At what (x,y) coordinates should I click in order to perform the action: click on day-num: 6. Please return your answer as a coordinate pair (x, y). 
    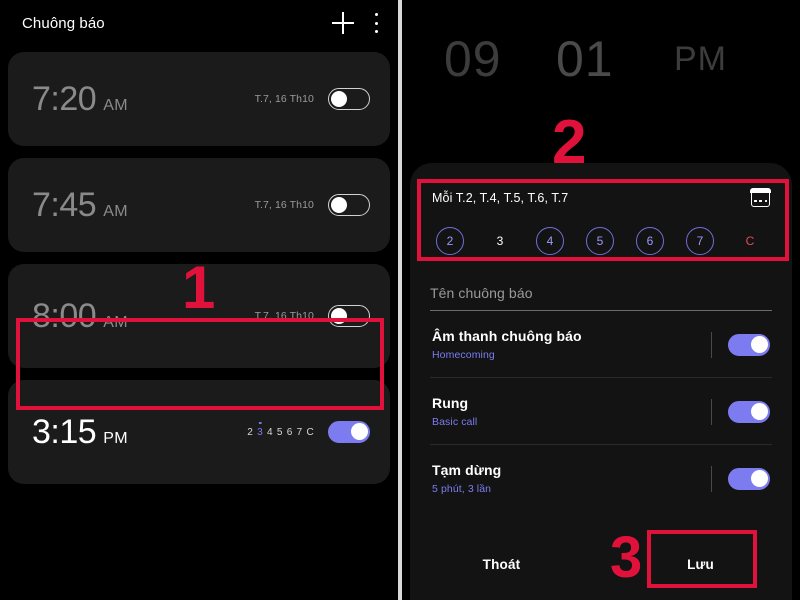
    Looking at the image, I should click on (289, 432).